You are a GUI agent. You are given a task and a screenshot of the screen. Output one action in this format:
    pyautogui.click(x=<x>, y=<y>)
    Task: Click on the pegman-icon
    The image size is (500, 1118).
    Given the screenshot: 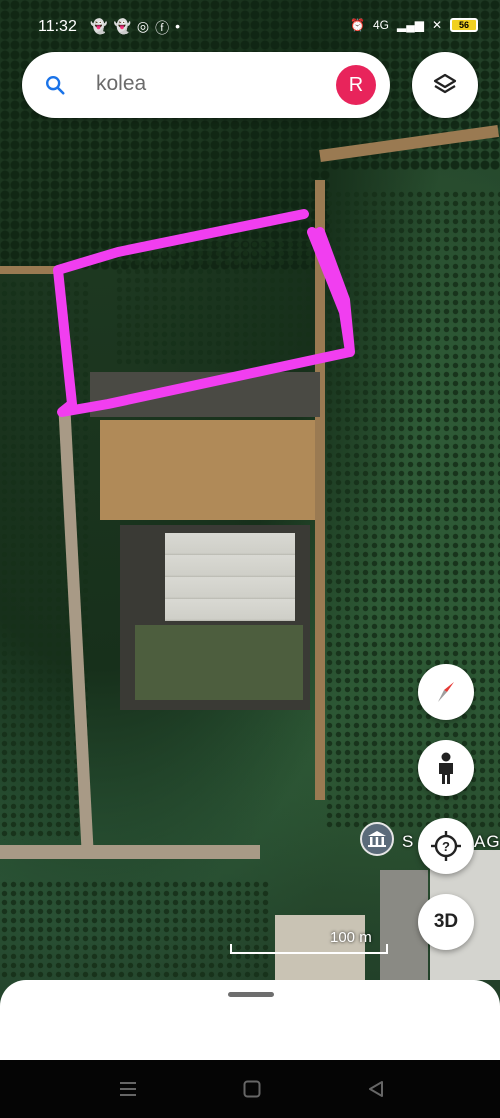 What is the action you would take?
    pyautogui.click(x=446, y=768)
    